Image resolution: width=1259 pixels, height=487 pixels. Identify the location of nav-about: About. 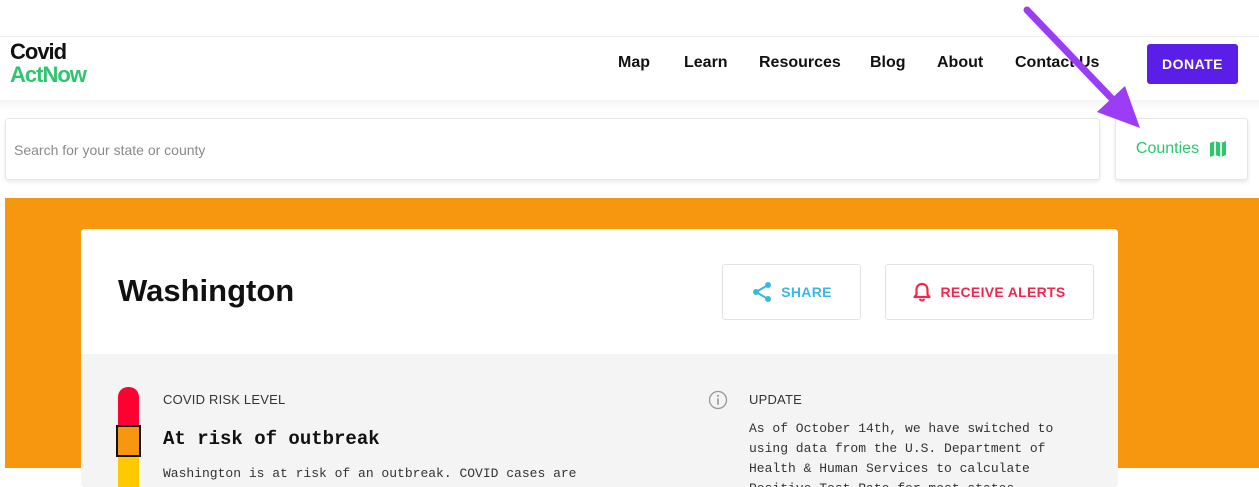
(960, 63).